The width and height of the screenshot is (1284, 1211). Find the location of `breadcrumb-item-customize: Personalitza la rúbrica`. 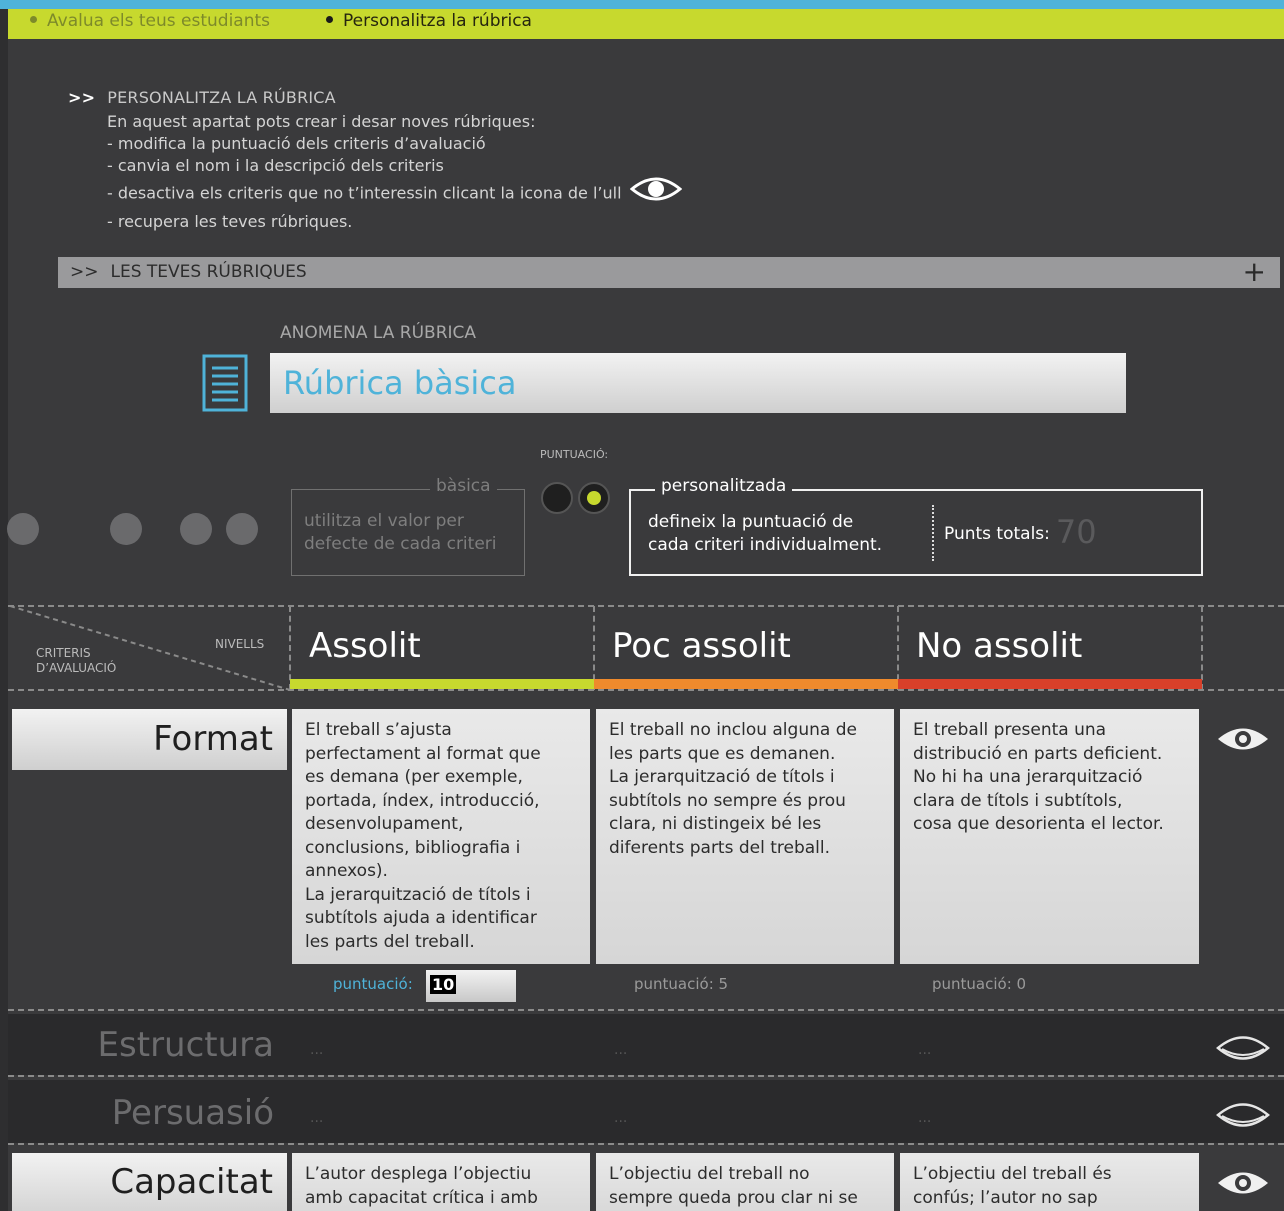

breadcrumb-item-customize: Personalitza la rúbrica is located at coordinates (429, 21).